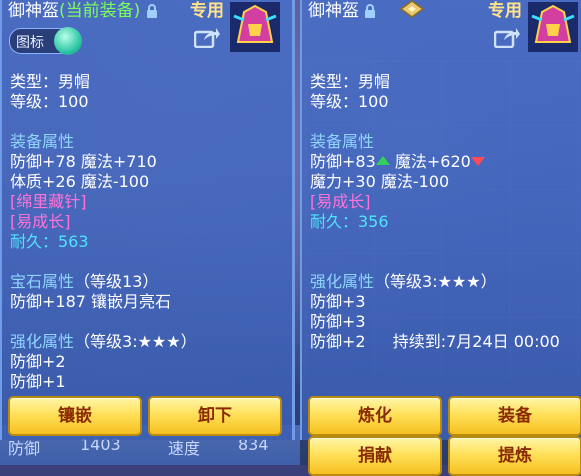  I want to click on current-equipped-tag: (当前装备), so click(100, 11).